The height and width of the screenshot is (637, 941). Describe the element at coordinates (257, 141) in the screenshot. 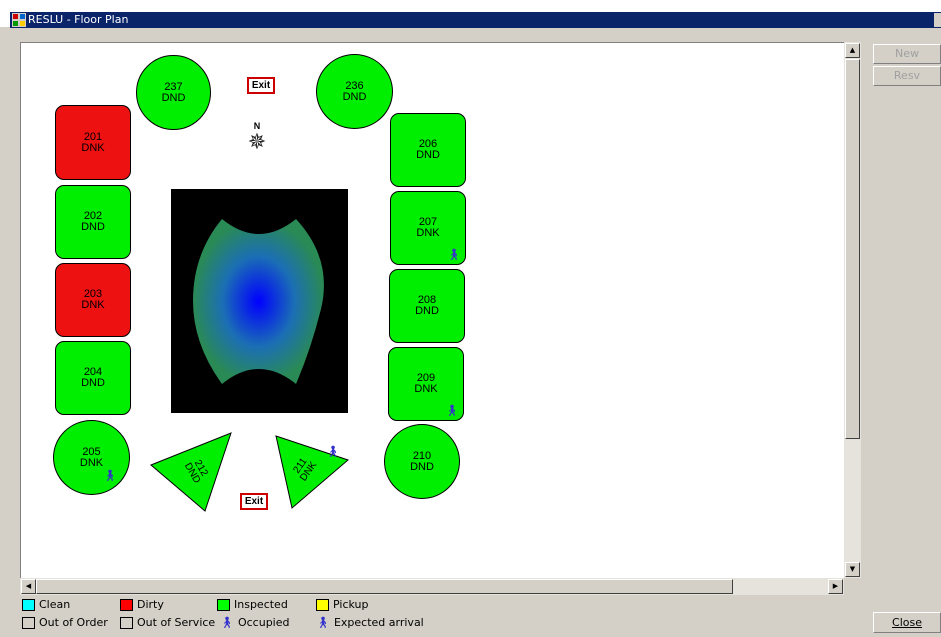

I see `compass-rose-icon: ✵` at that location.